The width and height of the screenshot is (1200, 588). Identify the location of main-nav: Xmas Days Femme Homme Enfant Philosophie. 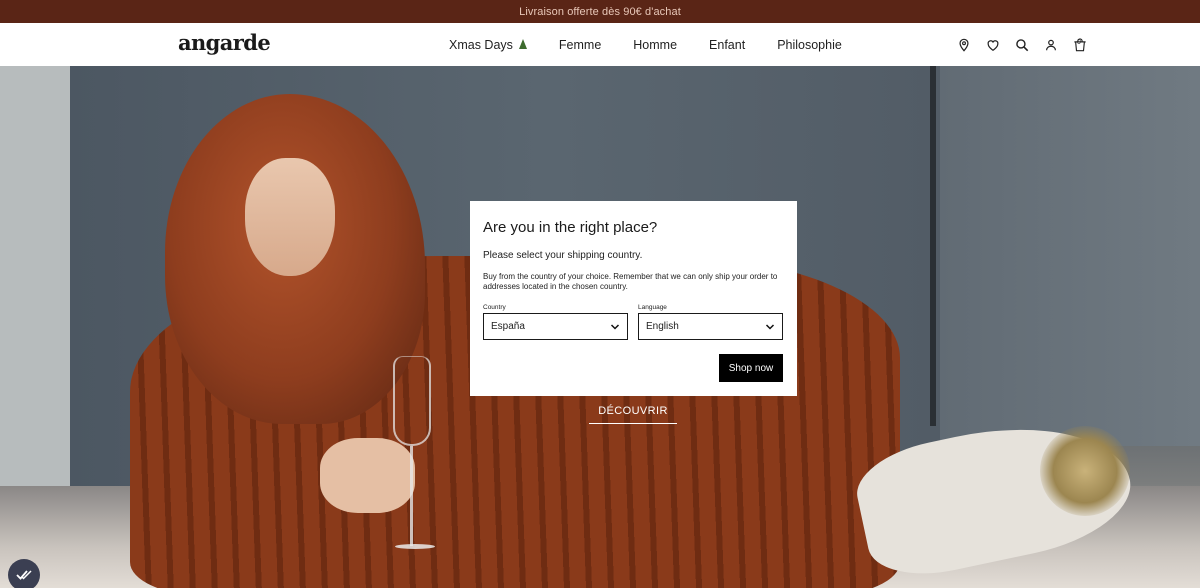
(645, 44).